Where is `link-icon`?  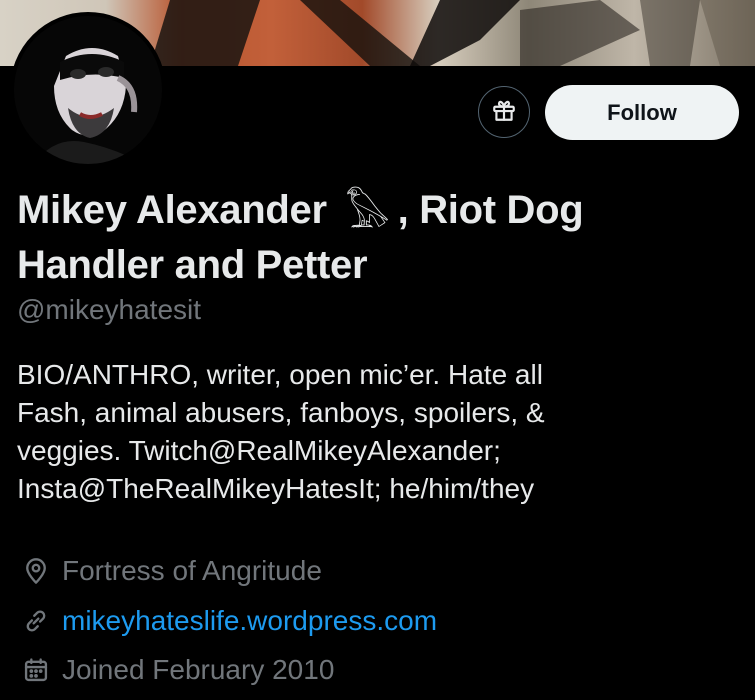 link-icon is located at coordinates (36, 621).